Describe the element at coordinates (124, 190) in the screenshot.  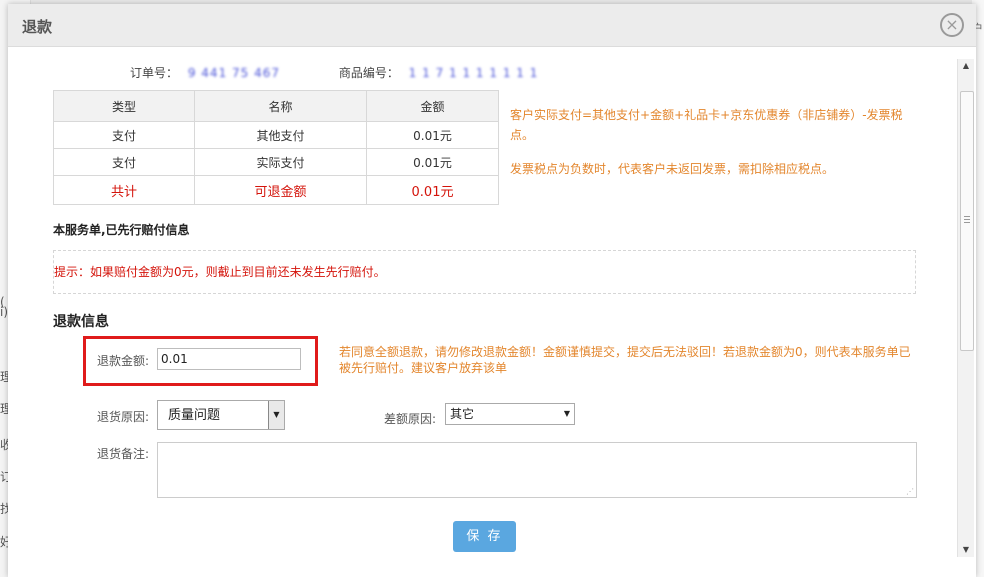
I see `total-label: 共计` at that location.